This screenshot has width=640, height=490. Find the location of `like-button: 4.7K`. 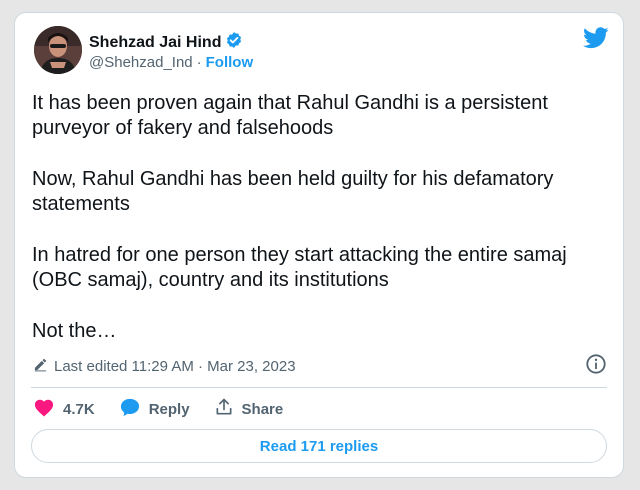

like-button: 4.7K is located at coordinates (64, 409).